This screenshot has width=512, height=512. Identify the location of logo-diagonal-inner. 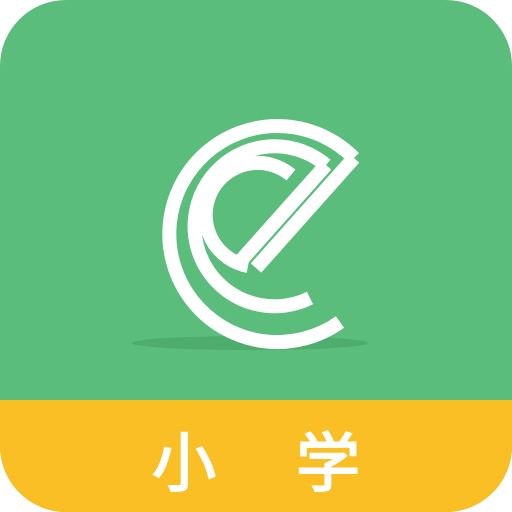
(281, 215).